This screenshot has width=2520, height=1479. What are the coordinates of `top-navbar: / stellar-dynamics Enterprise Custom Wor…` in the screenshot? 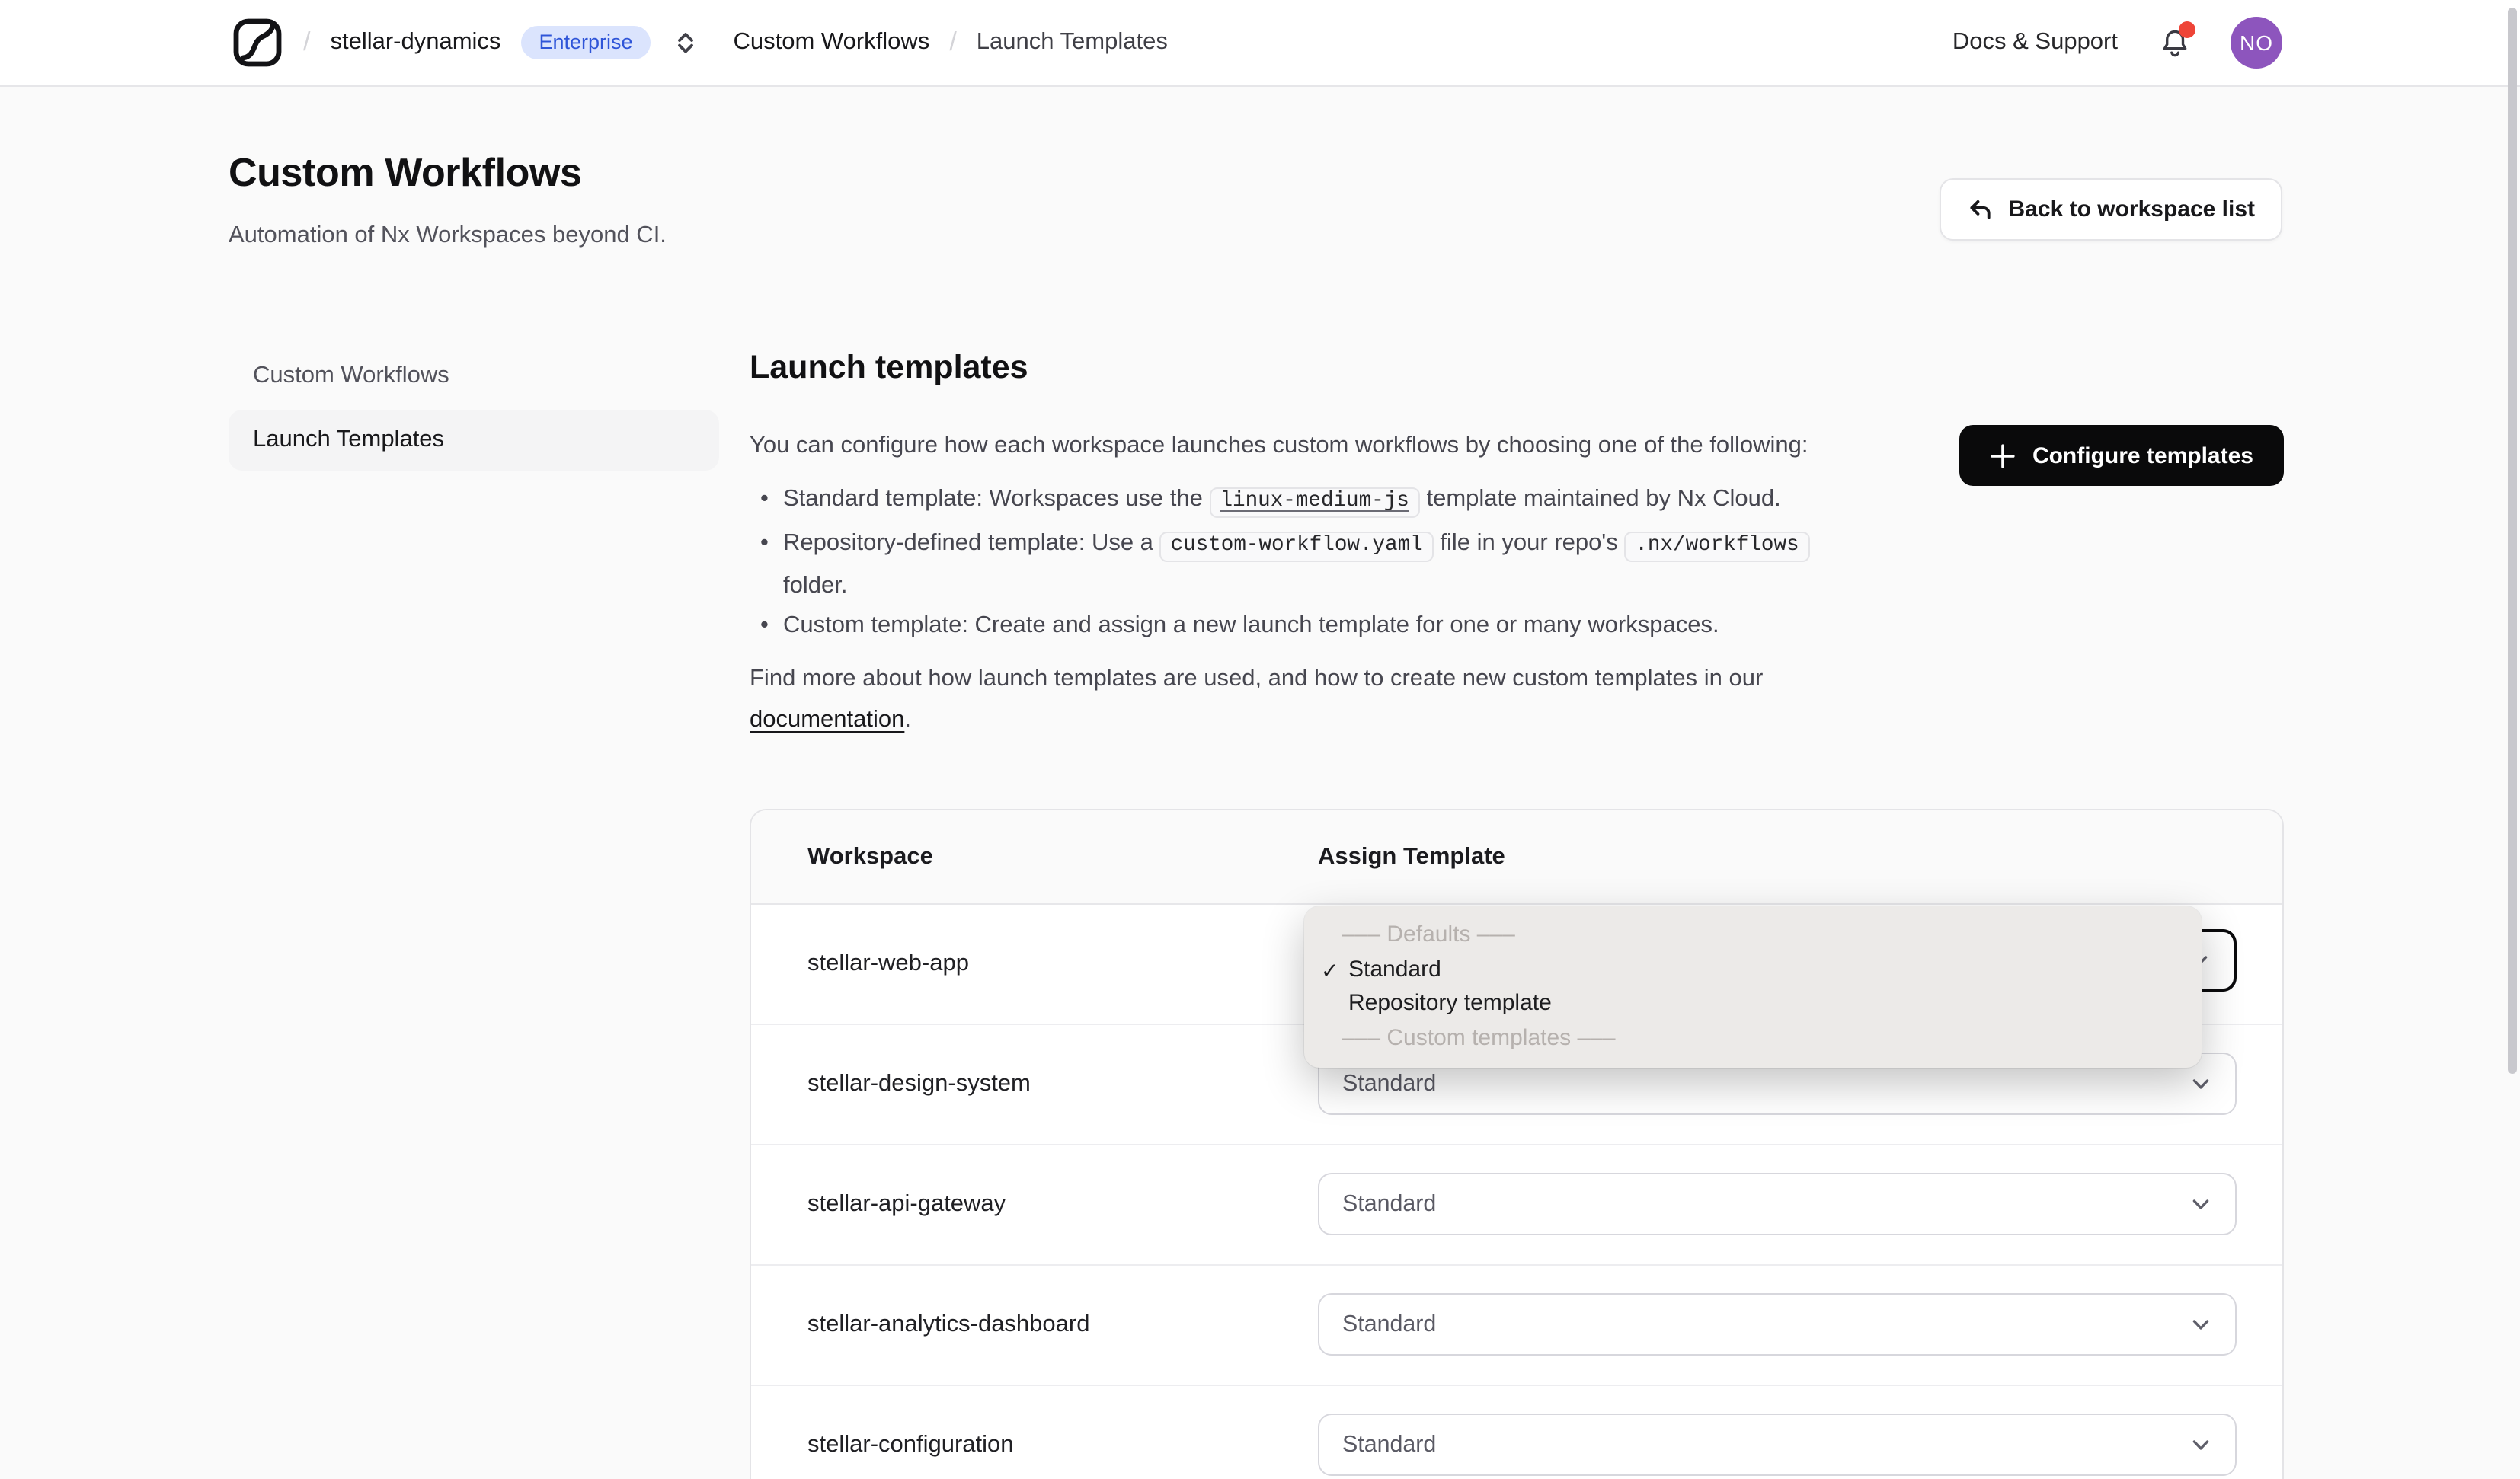 It's located at (1260, 43).